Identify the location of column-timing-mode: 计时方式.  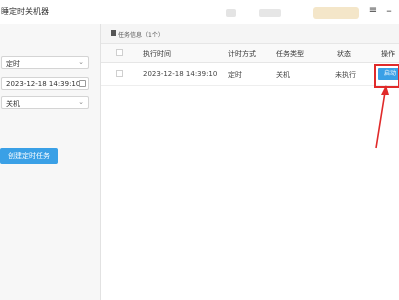
(242, 54).